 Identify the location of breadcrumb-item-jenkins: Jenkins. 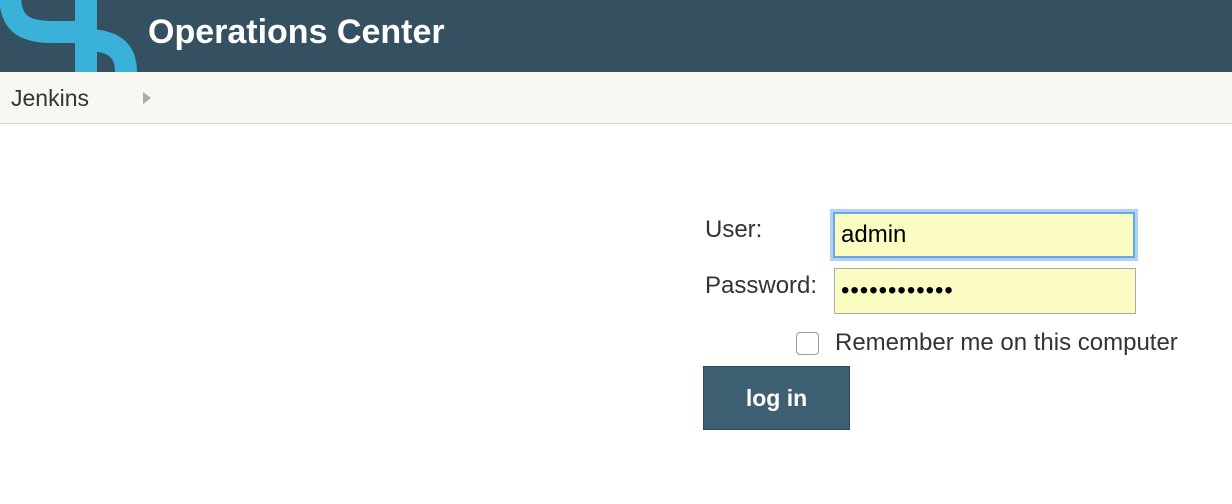
(50, 98).